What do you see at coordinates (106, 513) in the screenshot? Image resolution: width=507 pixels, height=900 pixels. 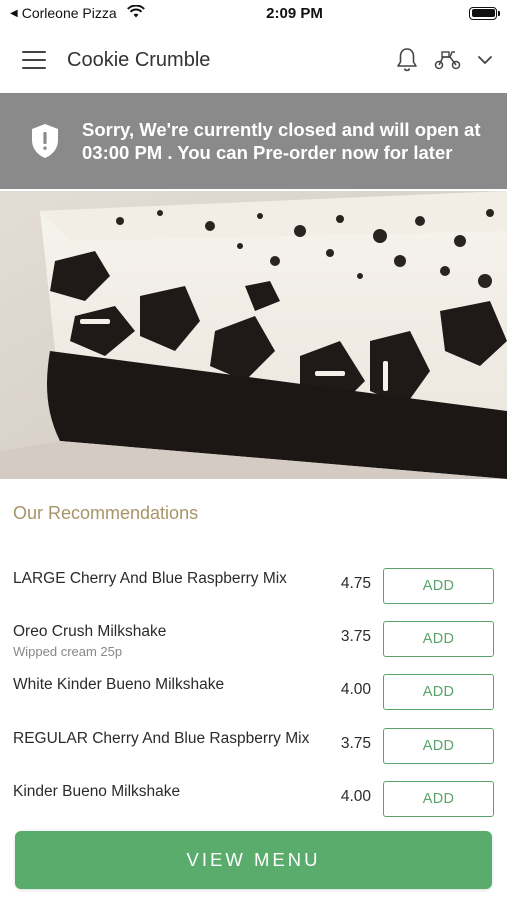 I see `recommendations-title: Our Recommendations` at bounding box center [106, 513].